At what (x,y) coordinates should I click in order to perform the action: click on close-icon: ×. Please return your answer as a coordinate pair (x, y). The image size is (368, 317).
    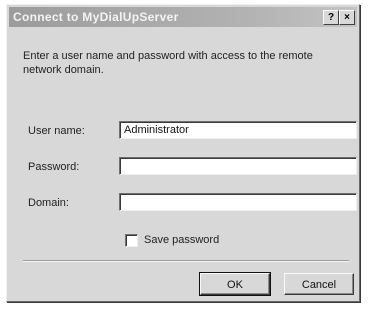
    Looking at the image, I should click on (347, 17).